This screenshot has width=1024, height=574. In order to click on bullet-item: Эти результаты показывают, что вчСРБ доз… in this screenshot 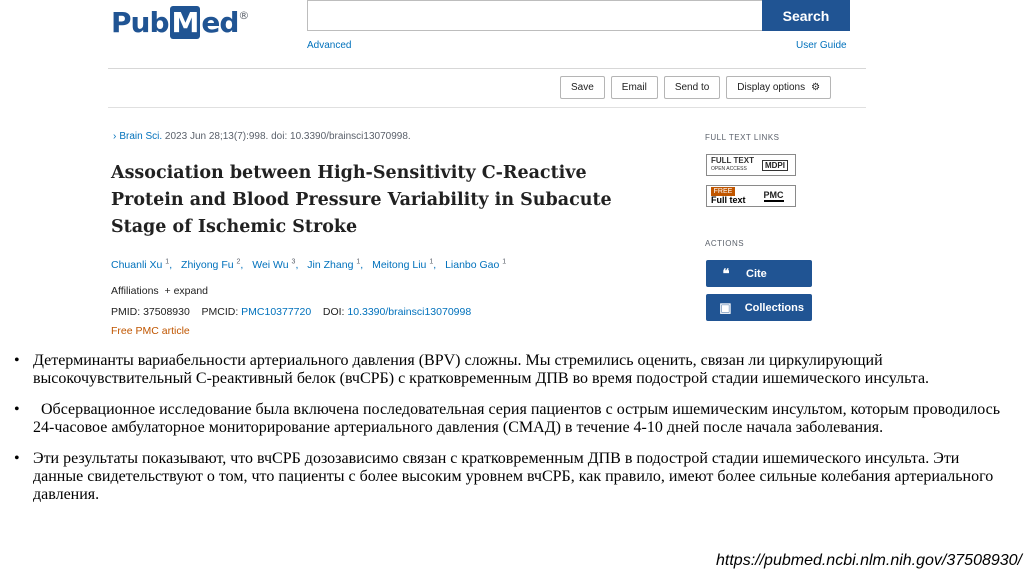, I will do `click(509, 477)`.